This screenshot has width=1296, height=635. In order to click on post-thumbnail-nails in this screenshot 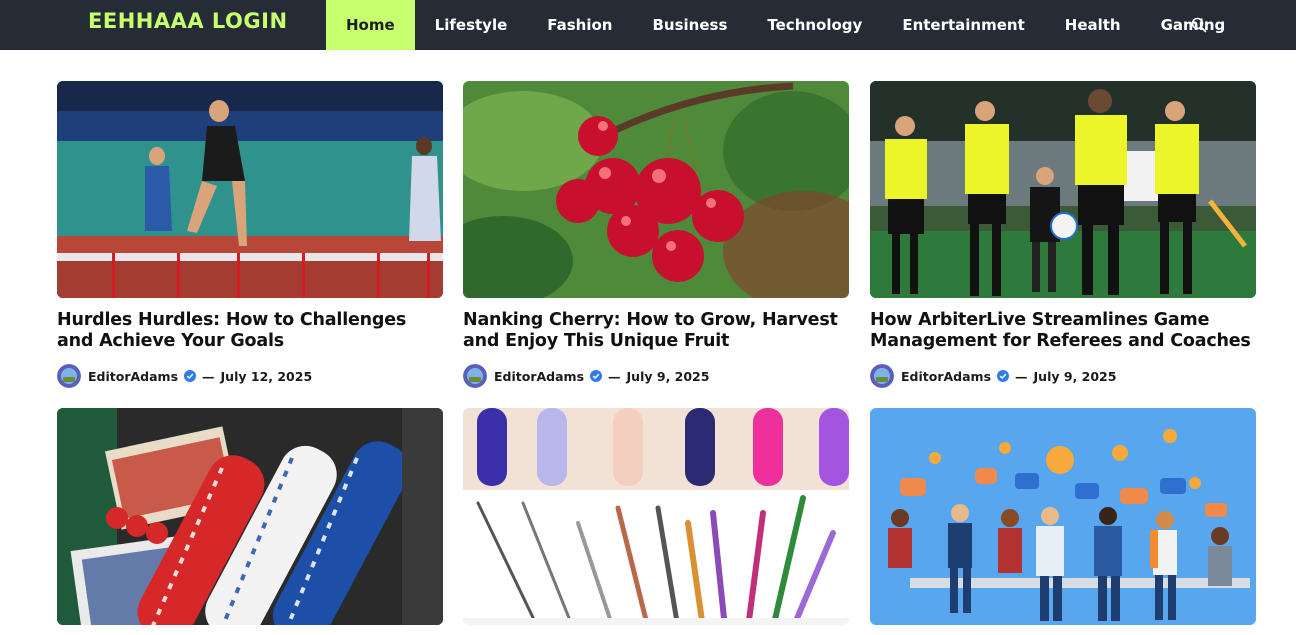, I will do `click(656, 516)`.